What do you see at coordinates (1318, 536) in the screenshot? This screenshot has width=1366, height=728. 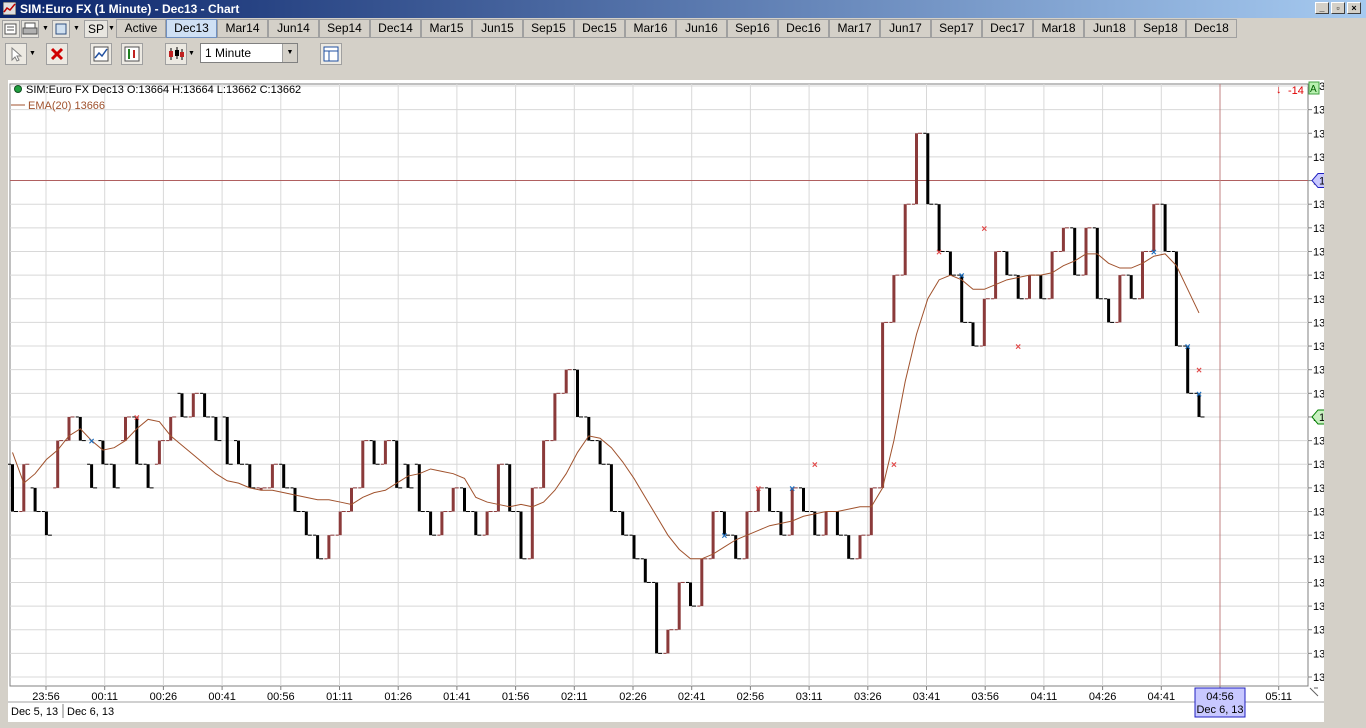 I see `y-tick-label: 13657` at bounding box center [1318, 536].